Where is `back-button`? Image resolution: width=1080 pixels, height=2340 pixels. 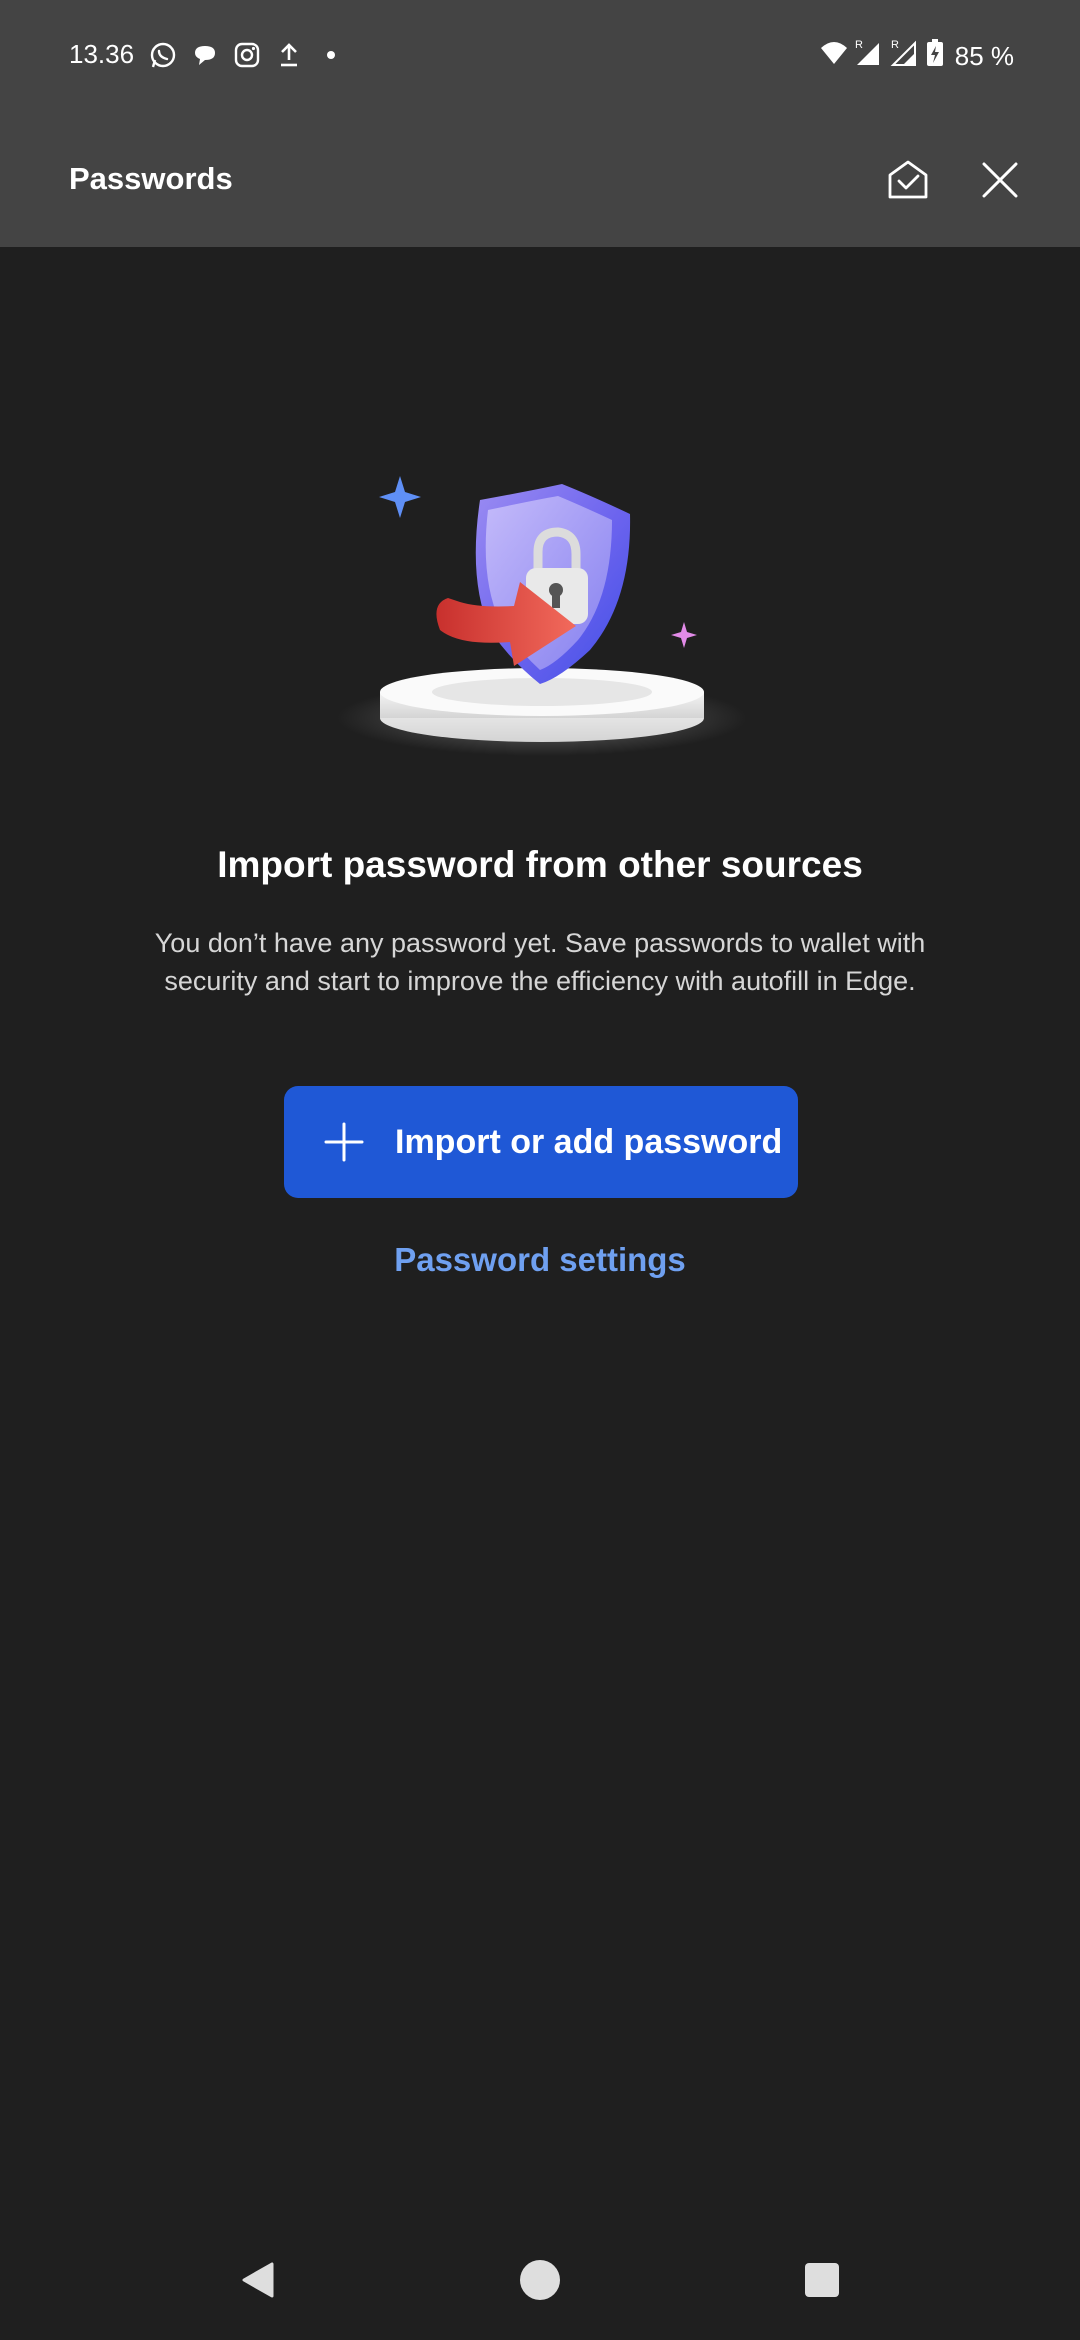 back-button is located at coordinates (258, 2280).